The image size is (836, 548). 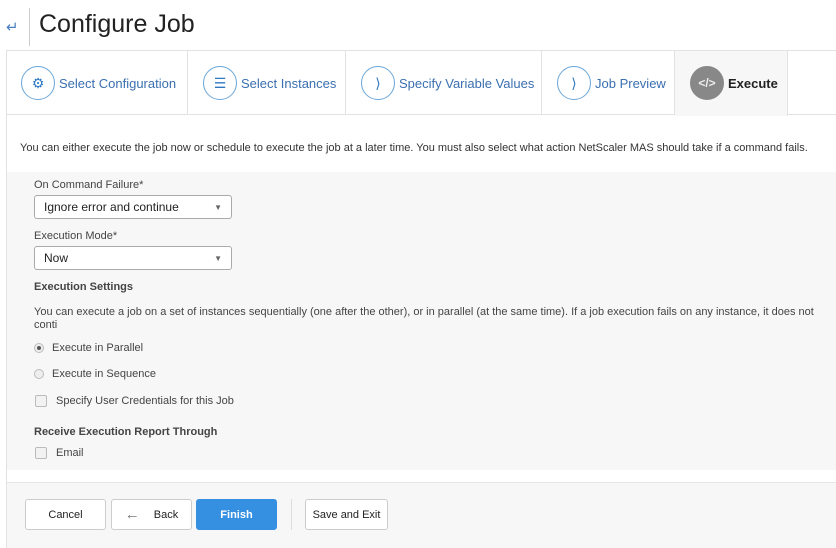 I want to click on mode-label: Execution Mode*, so click(x=76, y=236).